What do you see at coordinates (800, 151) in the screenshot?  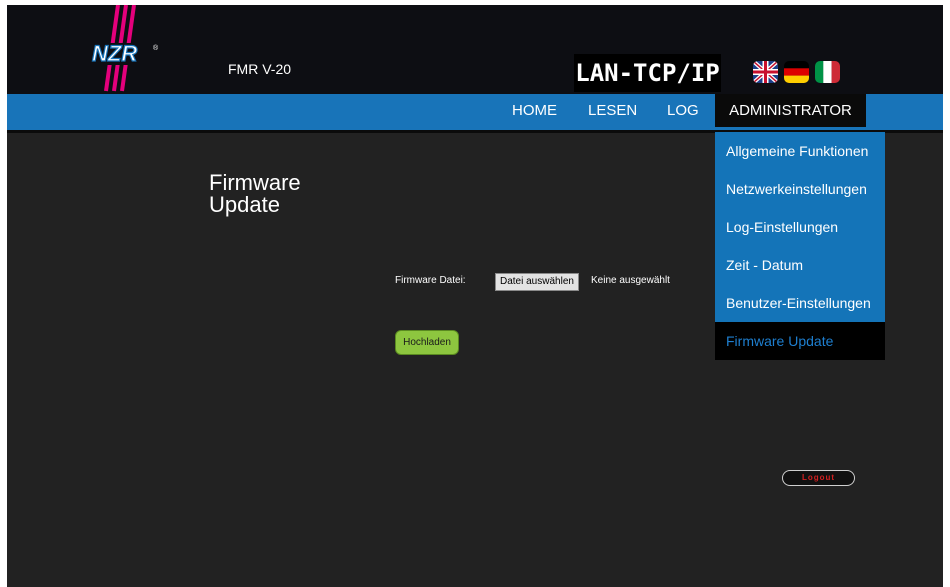 I see `menu-item-allgemeine-funktionen: Allgemeine Funktionen` at bounding box center [800, 151].